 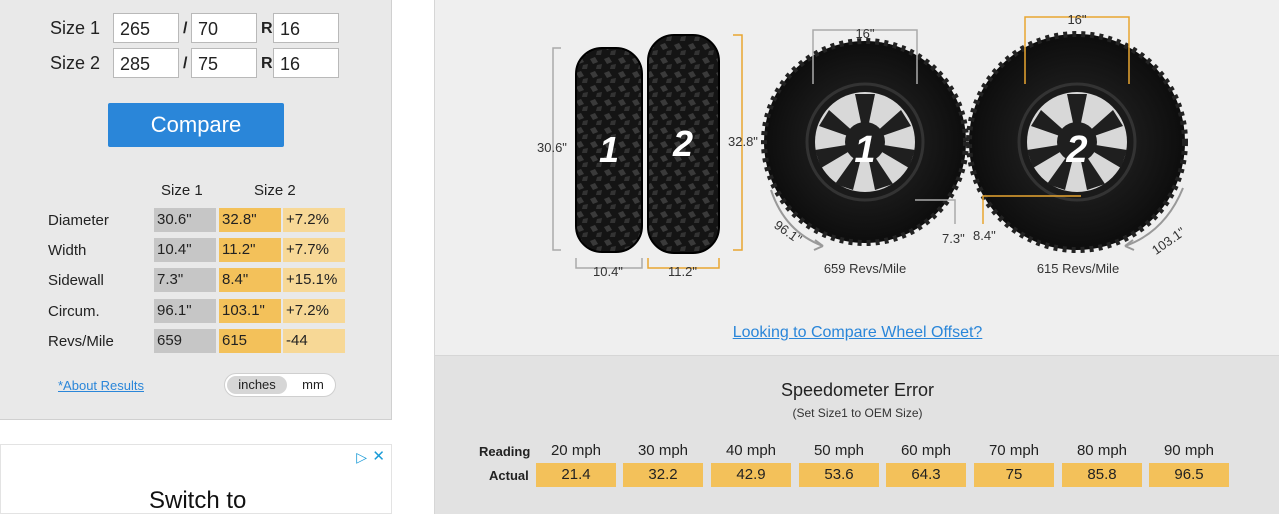 I want to click on ad-banner: ▷ ✕ Switch to, so click(x=196, y=479).